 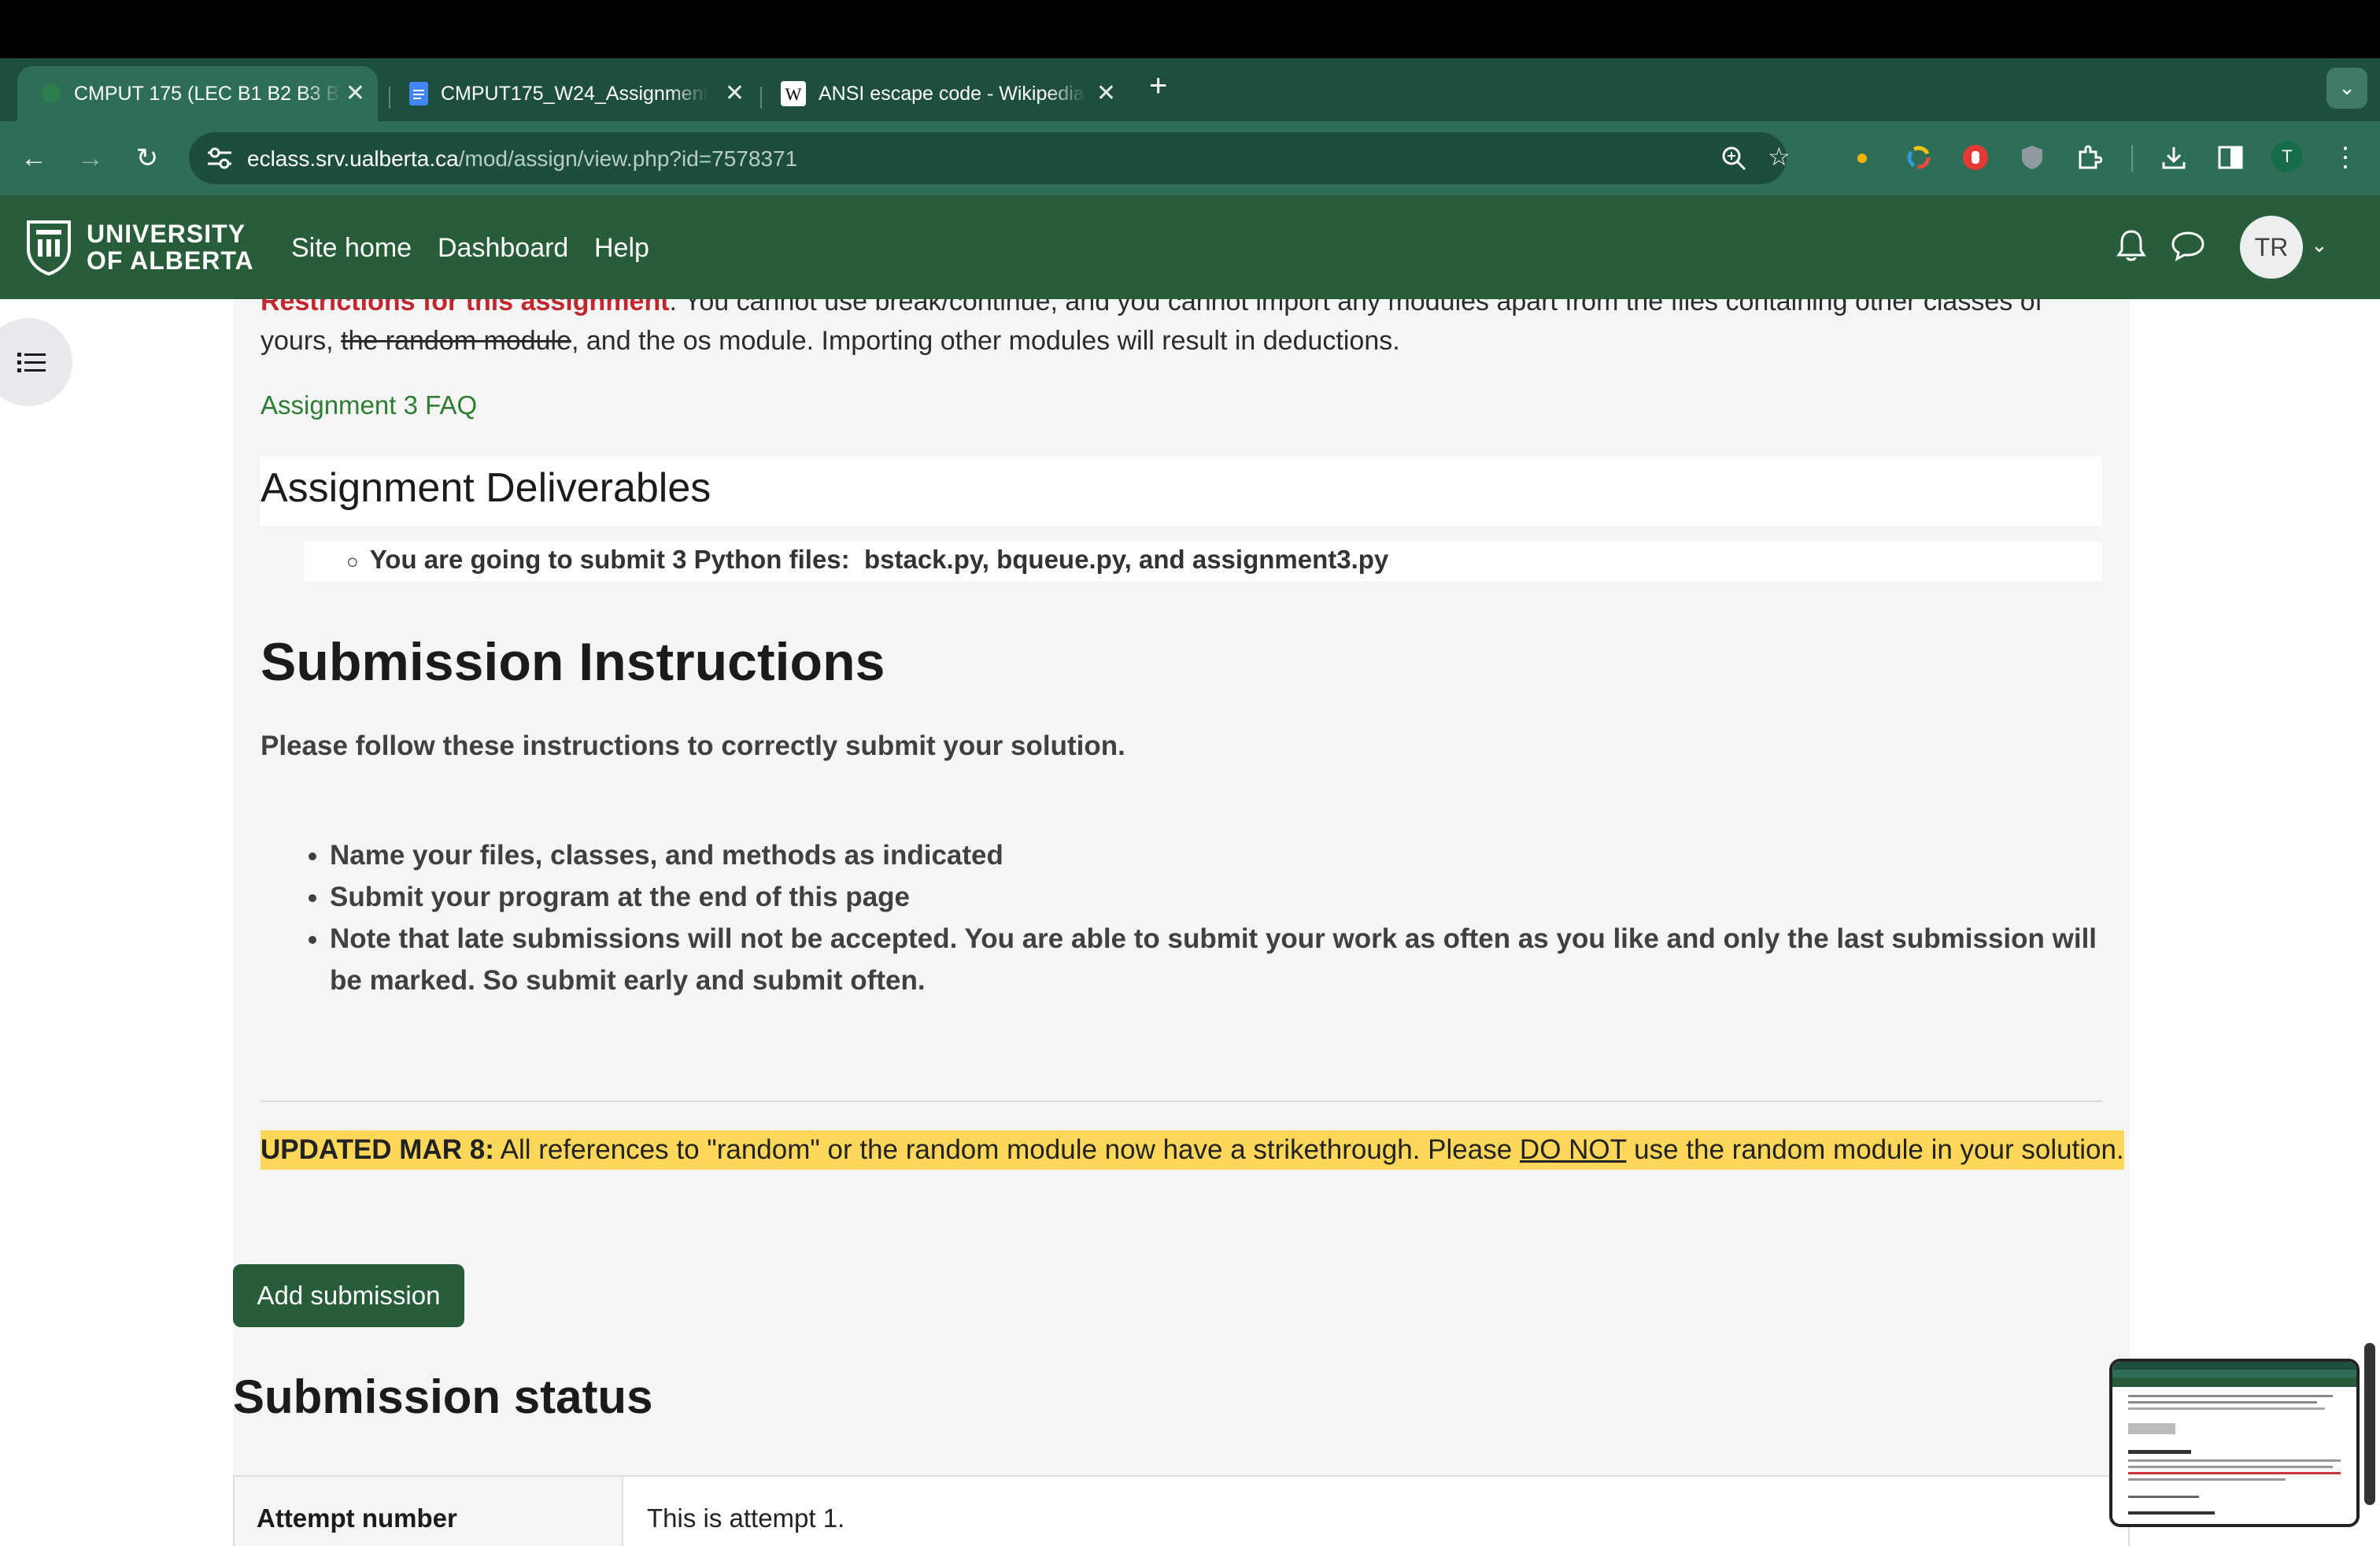 What do you see at coordinates (147, 158) in the screenshot?
I see `reload-icon: ↻` at bounding box center [147, 158].